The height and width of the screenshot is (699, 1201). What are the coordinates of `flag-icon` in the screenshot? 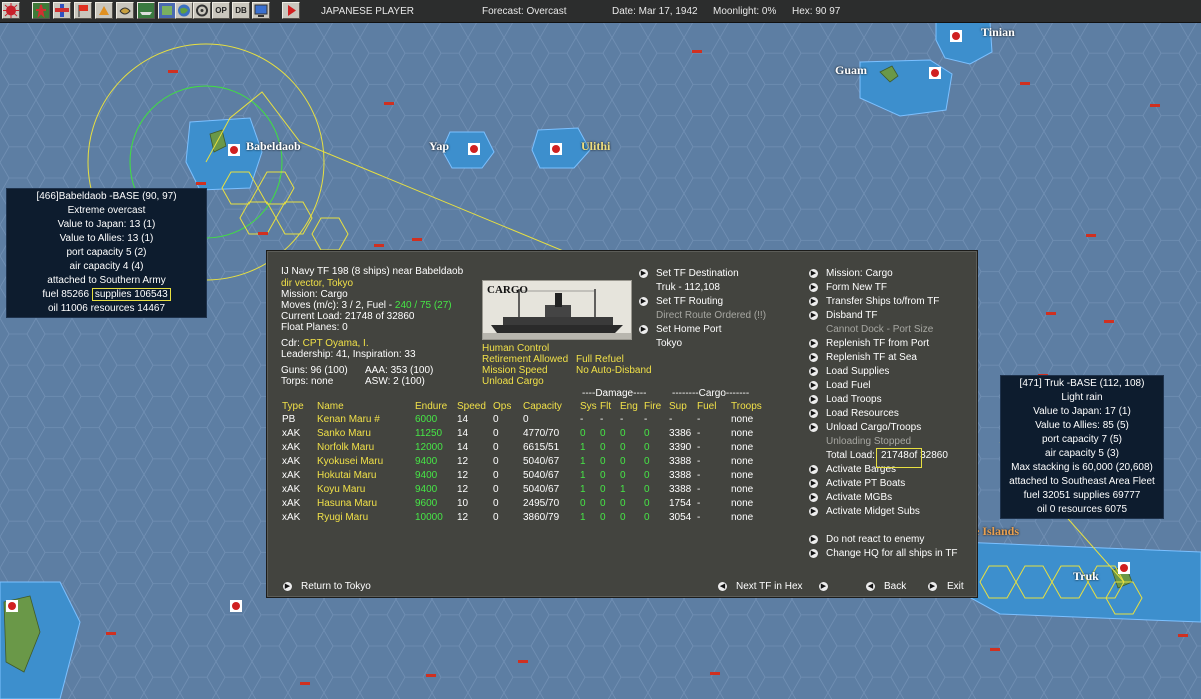 It's located at (83, 10).